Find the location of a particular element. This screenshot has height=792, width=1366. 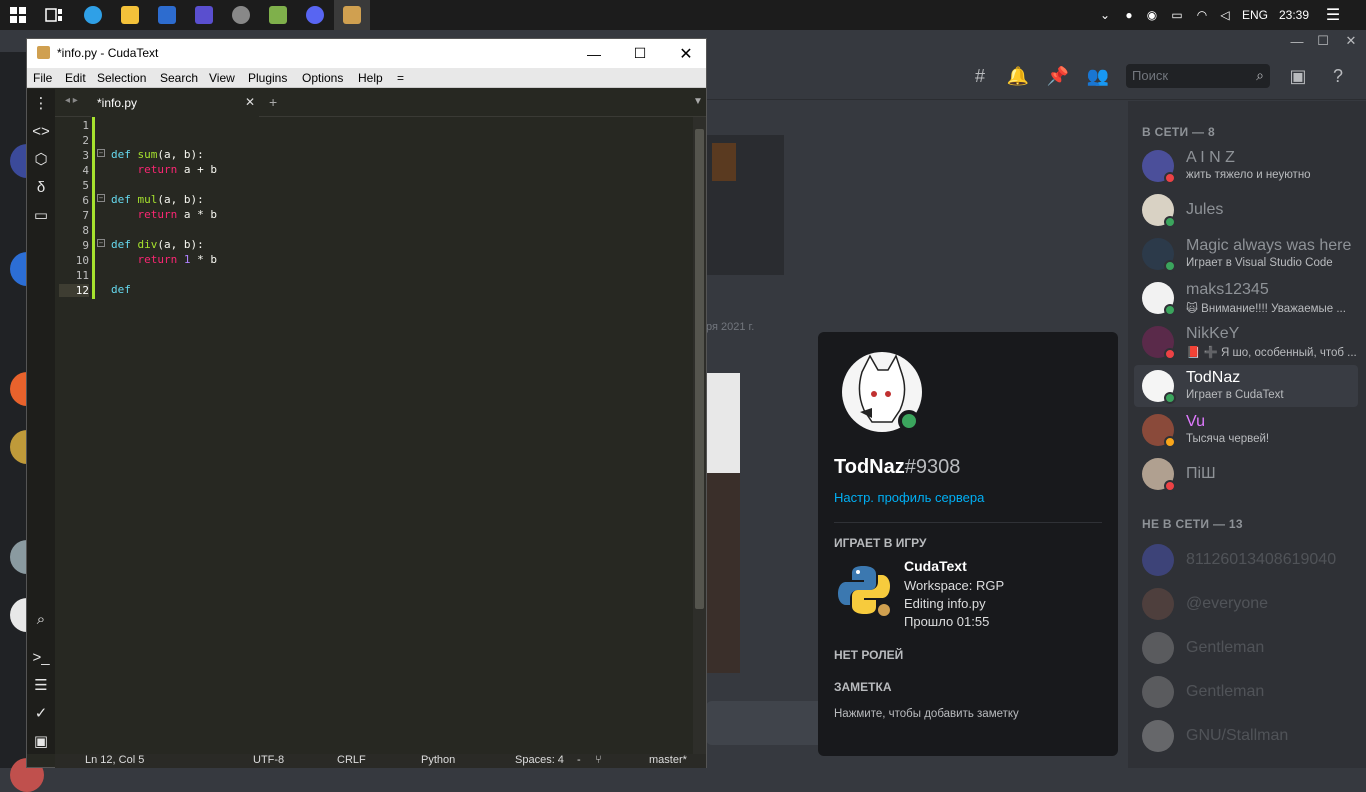

discord-tray-icon: ◉ is located at coordinates (1152, 15).